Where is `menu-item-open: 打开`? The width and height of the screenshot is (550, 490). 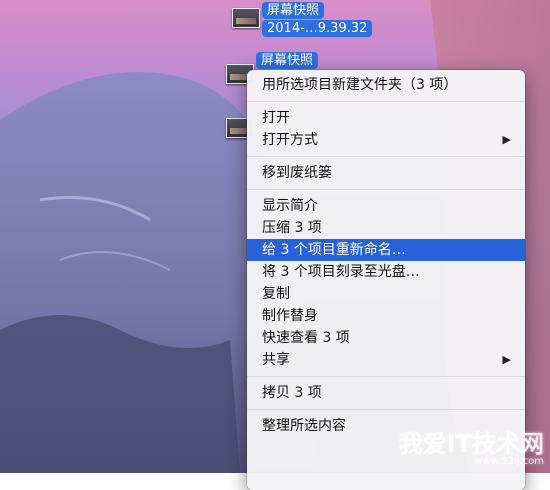
menu-item-open: 打开 is located at coordinates (386, 118).